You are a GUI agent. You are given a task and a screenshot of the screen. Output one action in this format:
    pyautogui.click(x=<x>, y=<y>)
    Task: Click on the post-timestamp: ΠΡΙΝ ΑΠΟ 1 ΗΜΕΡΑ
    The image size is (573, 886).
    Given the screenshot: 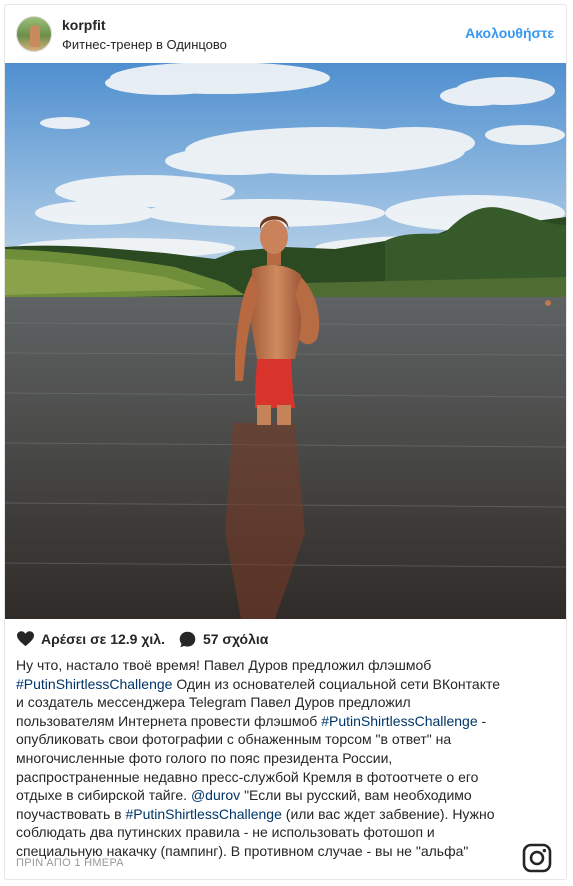 What is the action you would take?
    pyautogui.click(x=70, y=863)
    